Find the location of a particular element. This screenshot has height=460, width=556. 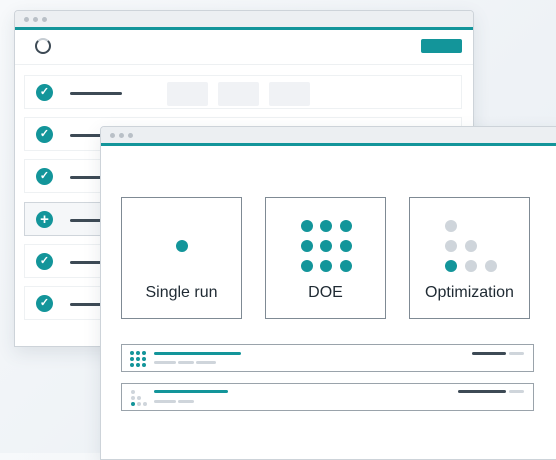

card-label: Optimization is located at coordinates (469, 292).